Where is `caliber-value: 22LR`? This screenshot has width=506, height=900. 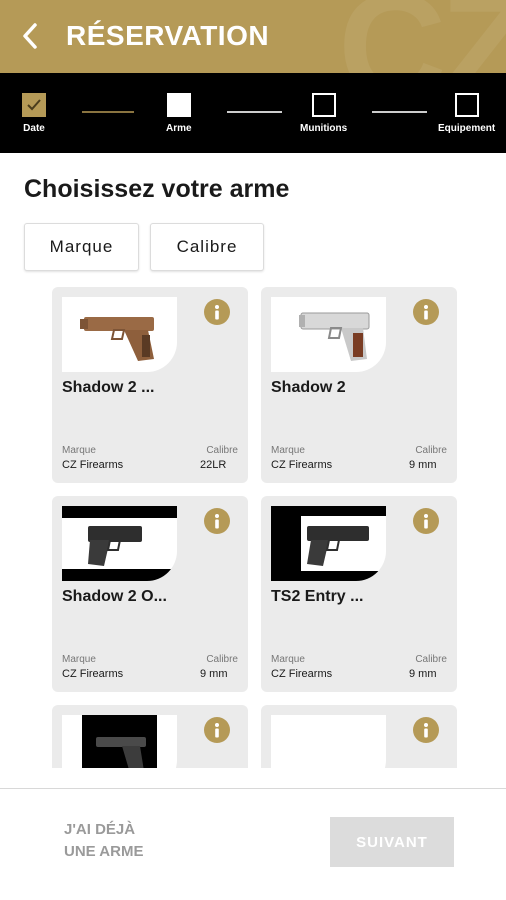
caliber-value: 22LR is located at coordinates (213, 465).